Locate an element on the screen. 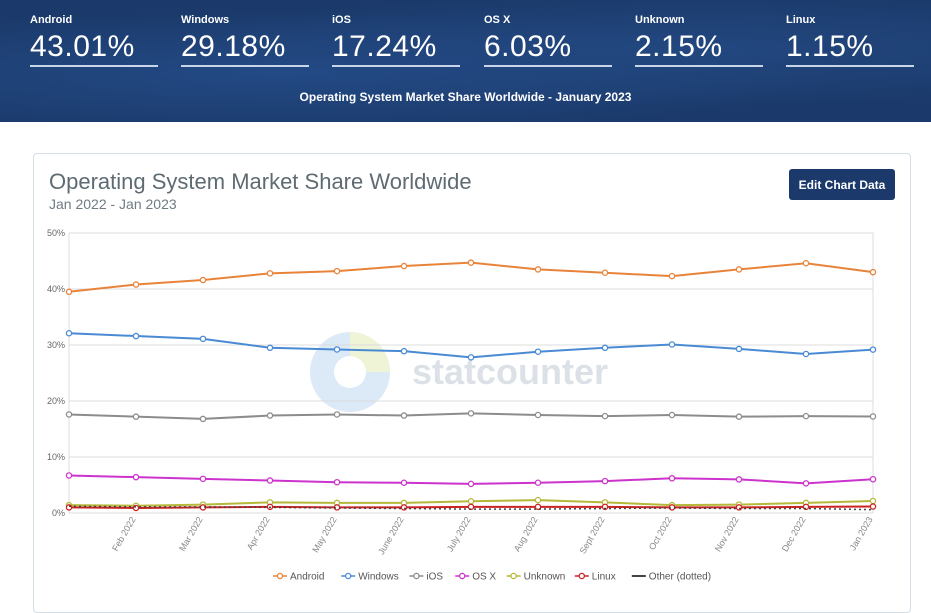  x-tick-label: Feb 2022 is located at coordinates (124, 534).